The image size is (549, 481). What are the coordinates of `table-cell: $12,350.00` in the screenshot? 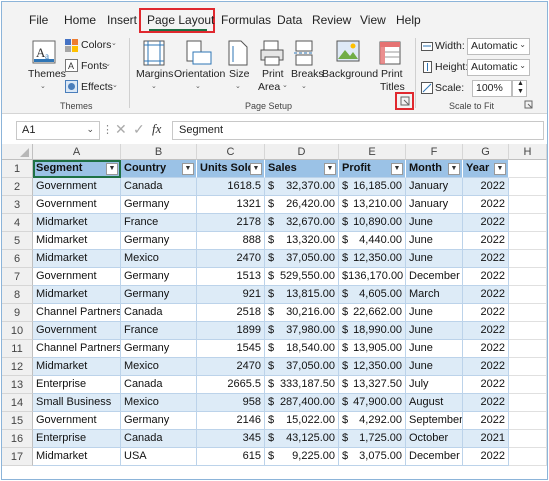 It's located at (372, 367).